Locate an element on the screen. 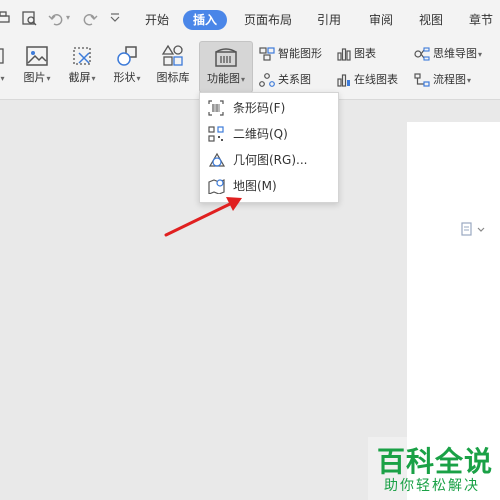  mind-map-button: 思维导图▾ is located at coordinates (448, 54).